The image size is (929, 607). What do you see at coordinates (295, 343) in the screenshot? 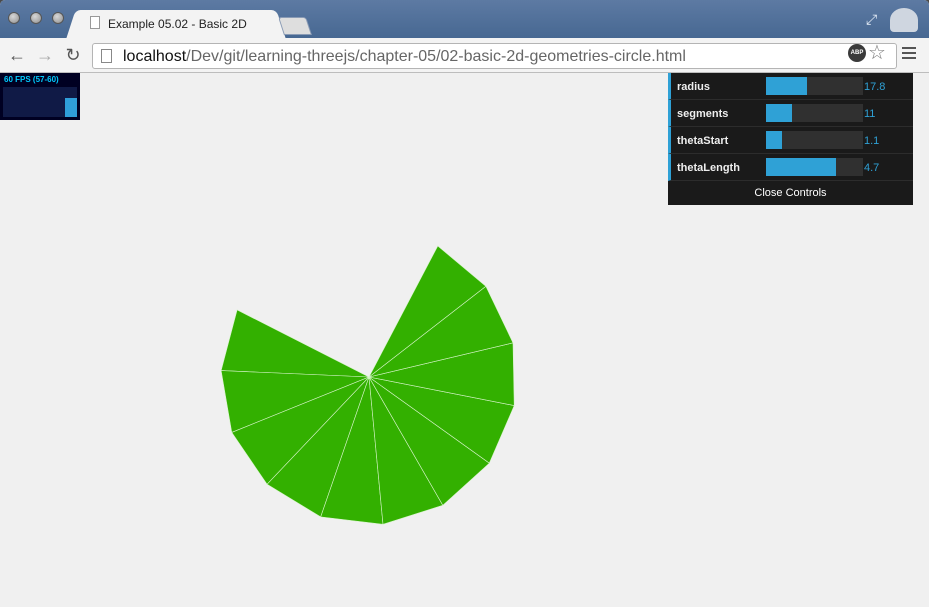
I see `mesh-segment` at bounding box center [295, 343].